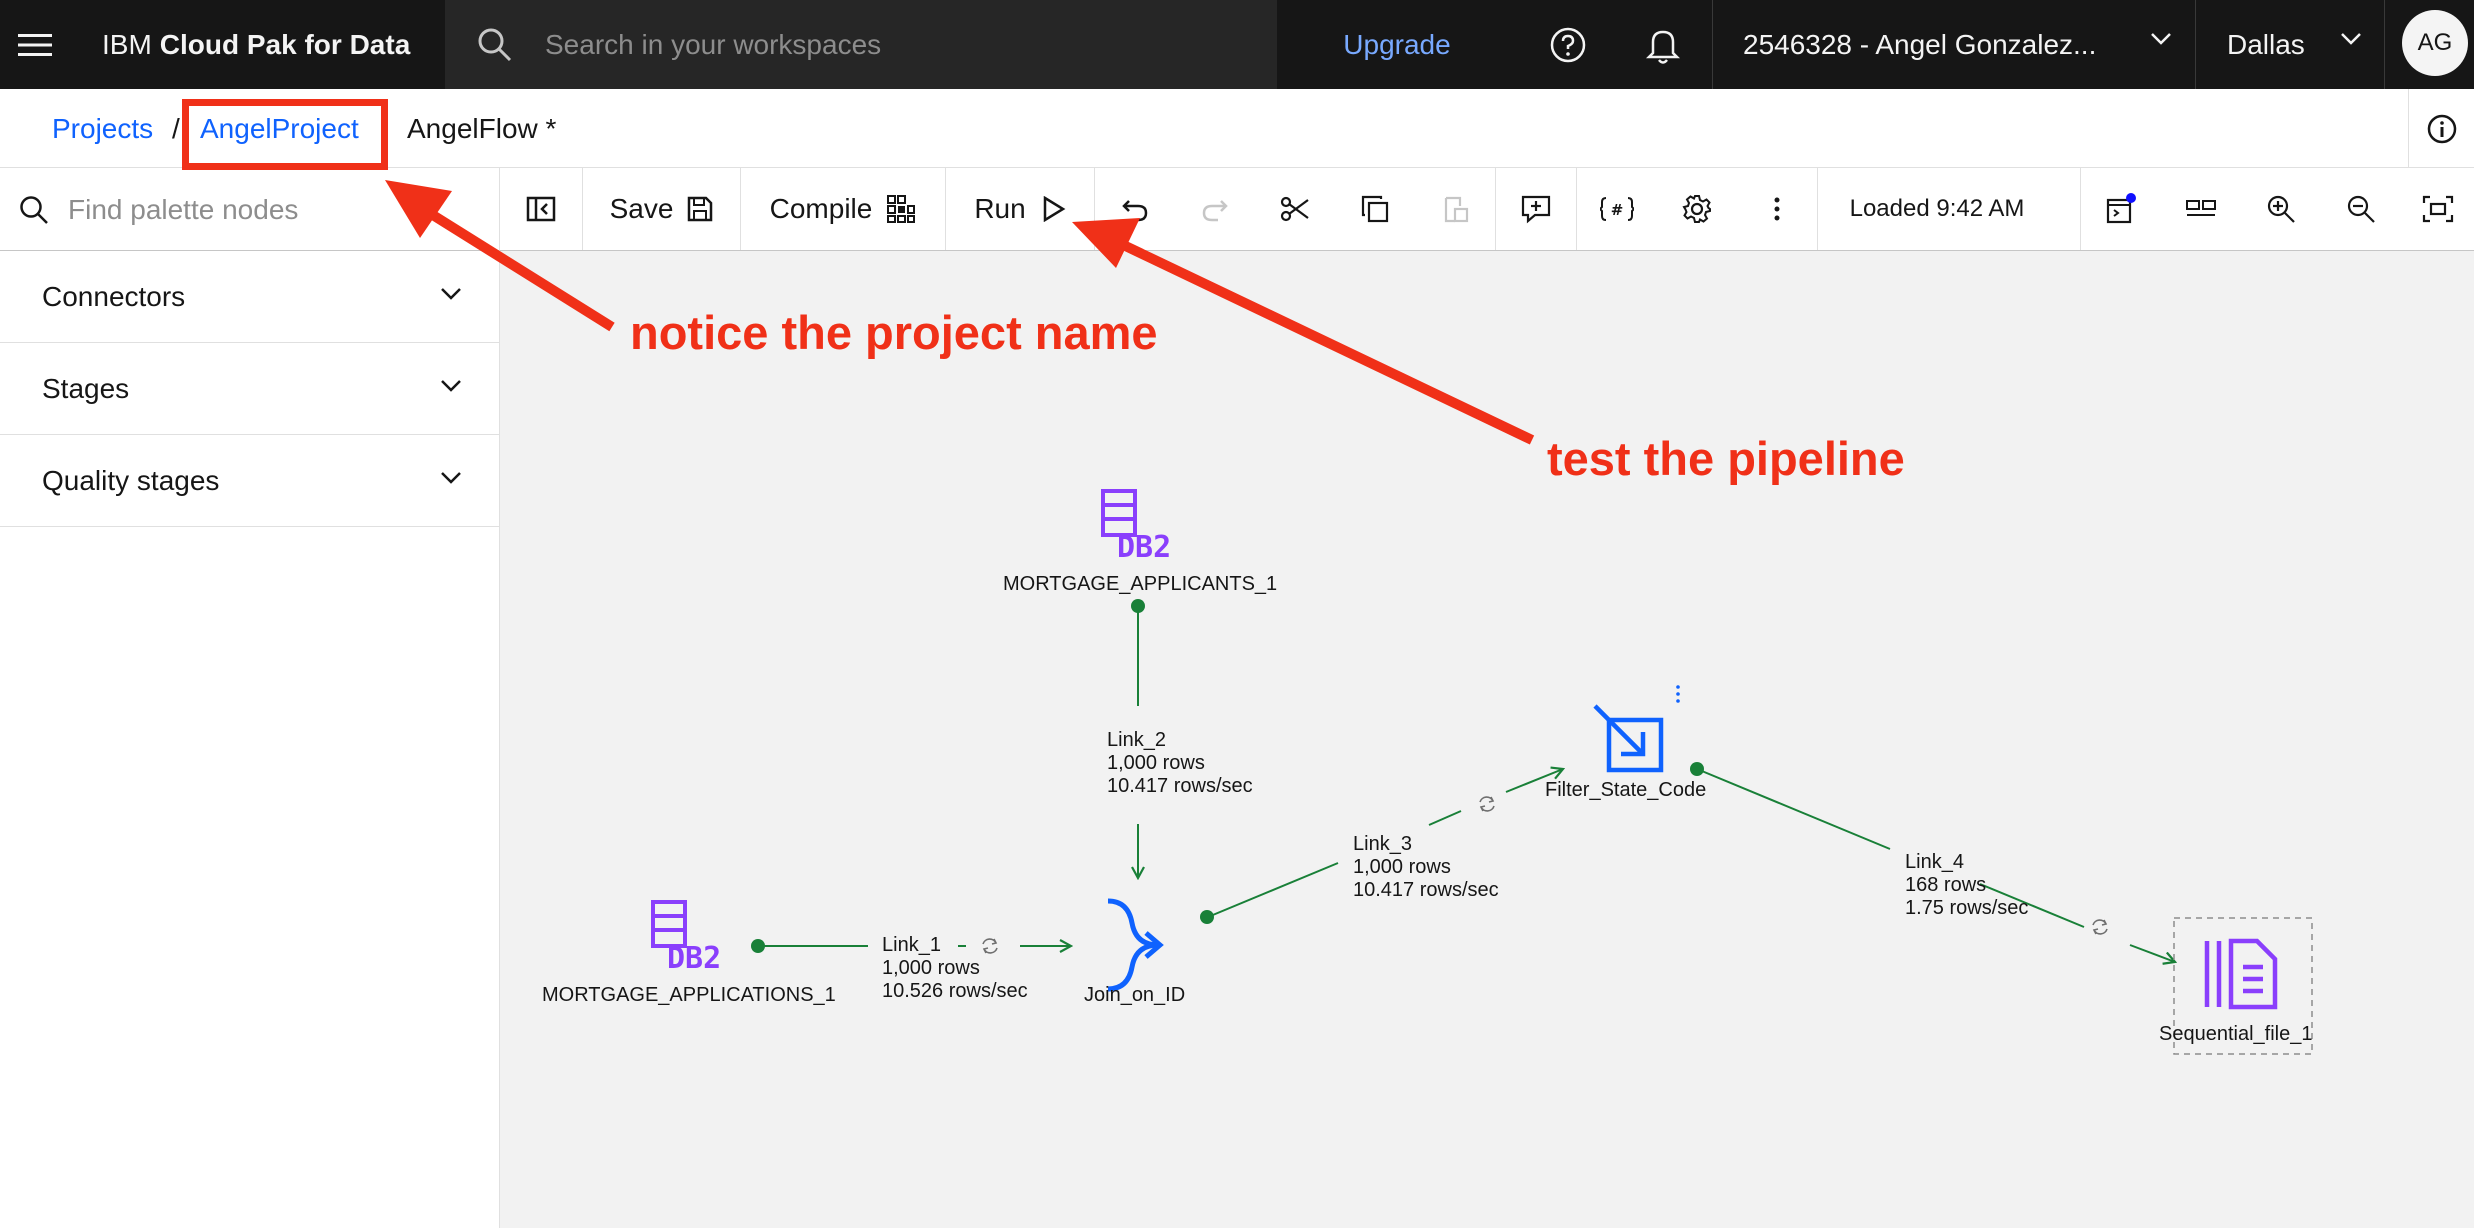 This screenshot has height=1228, width=2474. What do you see at coordinates (1662, 44) in the screenshot?
I see `notification-icon` at bounding box center [1662, 44].